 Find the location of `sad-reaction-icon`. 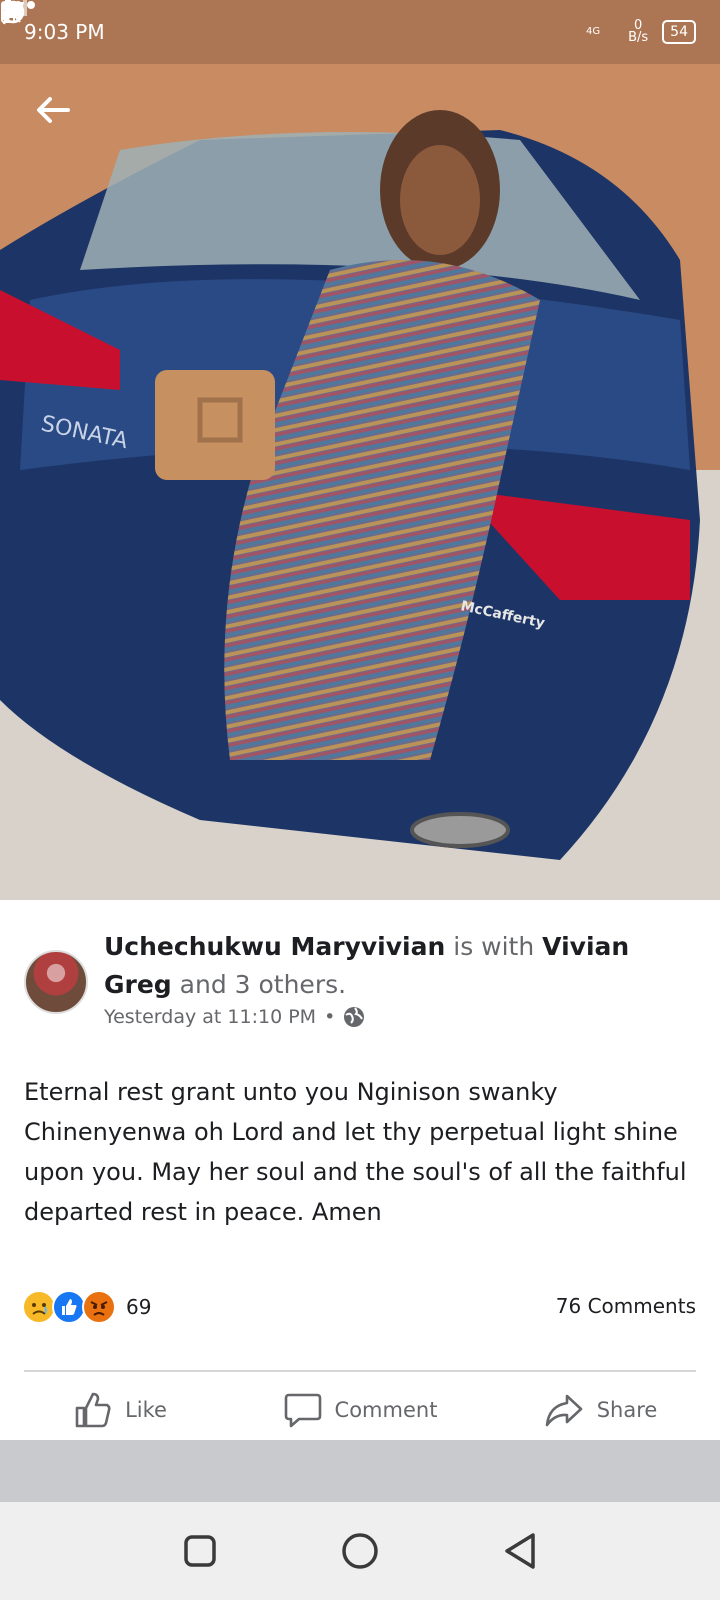

sad-reaction-icon is located at coordinates (39, 1307).